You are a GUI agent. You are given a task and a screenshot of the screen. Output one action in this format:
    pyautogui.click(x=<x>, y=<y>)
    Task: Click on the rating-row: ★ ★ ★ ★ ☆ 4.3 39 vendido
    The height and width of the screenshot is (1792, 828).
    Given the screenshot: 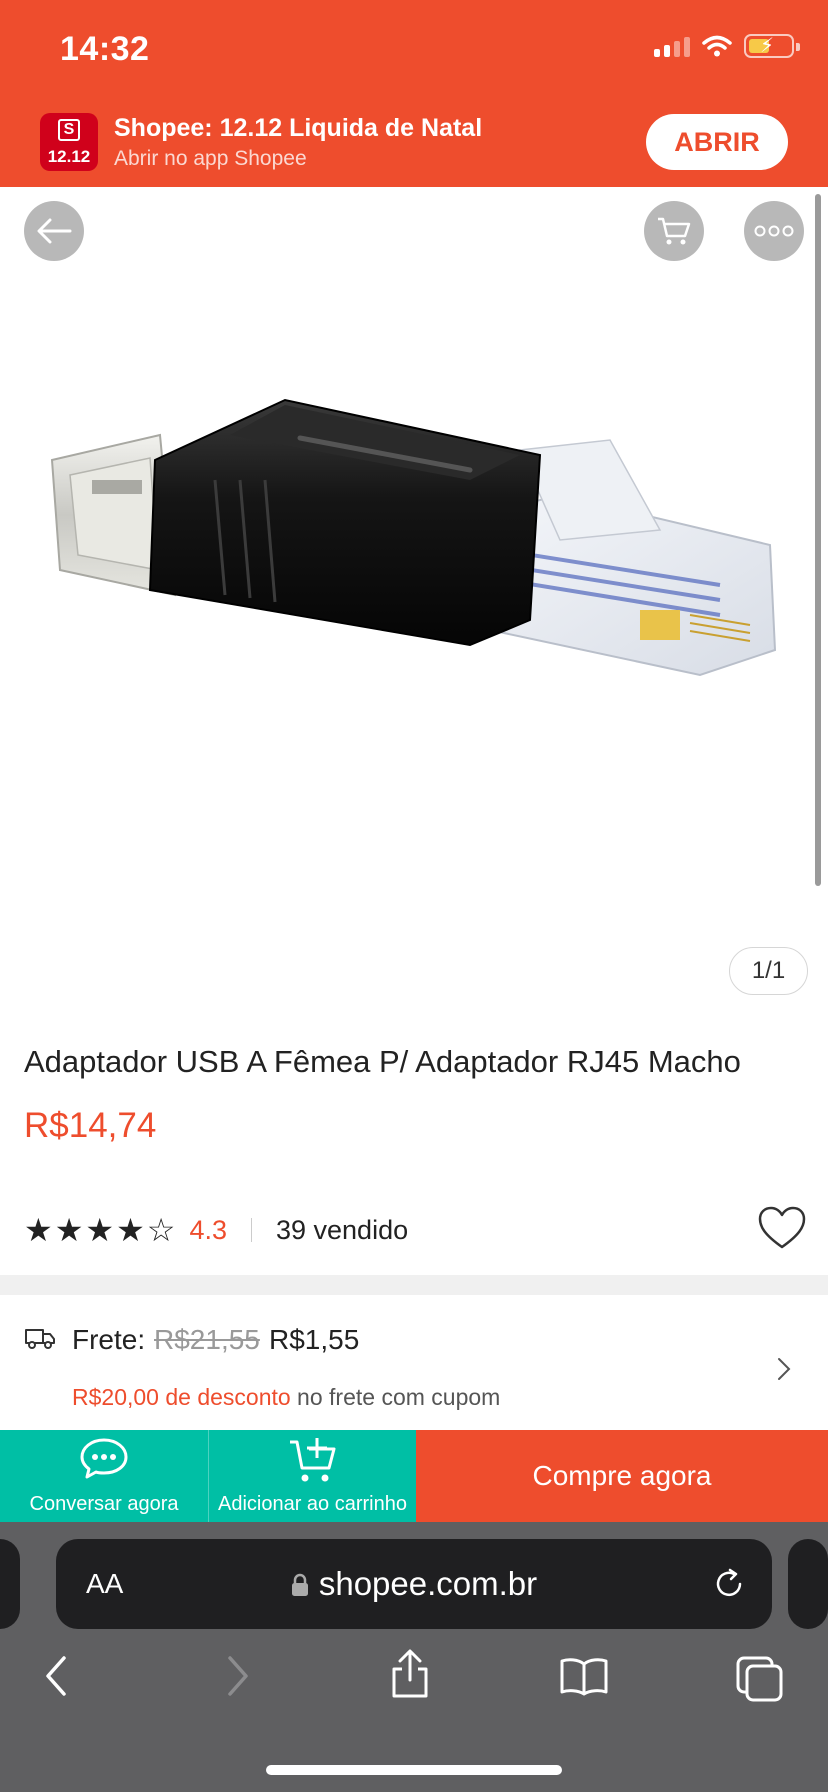 What is the action you would take?
    pyautogui.click(x=216, y=1230)
    